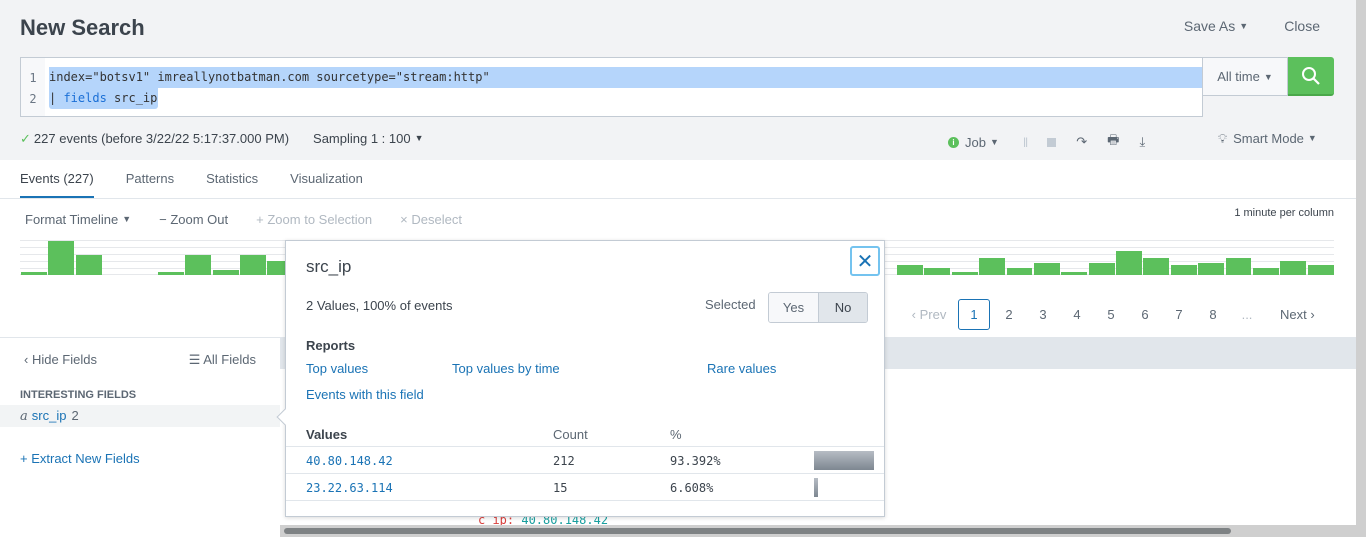 The width and height of the screenshot is (1366, 537). I want to click on format-timeline-button: Format Timeline ▼, so click(78, 219).